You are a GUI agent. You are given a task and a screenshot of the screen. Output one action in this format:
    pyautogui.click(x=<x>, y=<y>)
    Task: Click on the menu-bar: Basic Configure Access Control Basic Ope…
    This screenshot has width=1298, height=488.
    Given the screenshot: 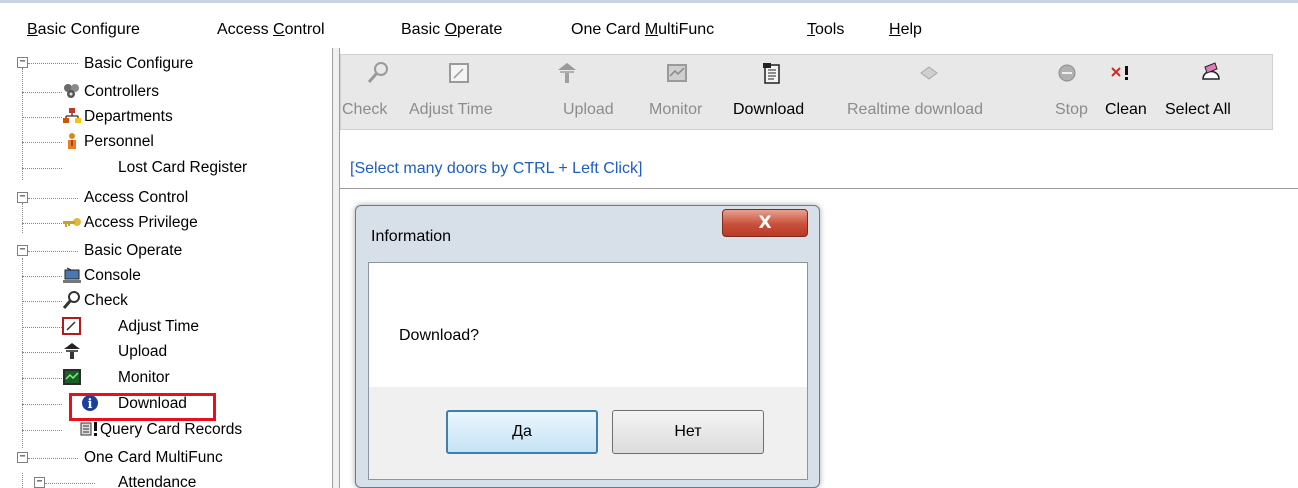 What is the action you would take?
    pyautogui.click(x=649, y=23)
    